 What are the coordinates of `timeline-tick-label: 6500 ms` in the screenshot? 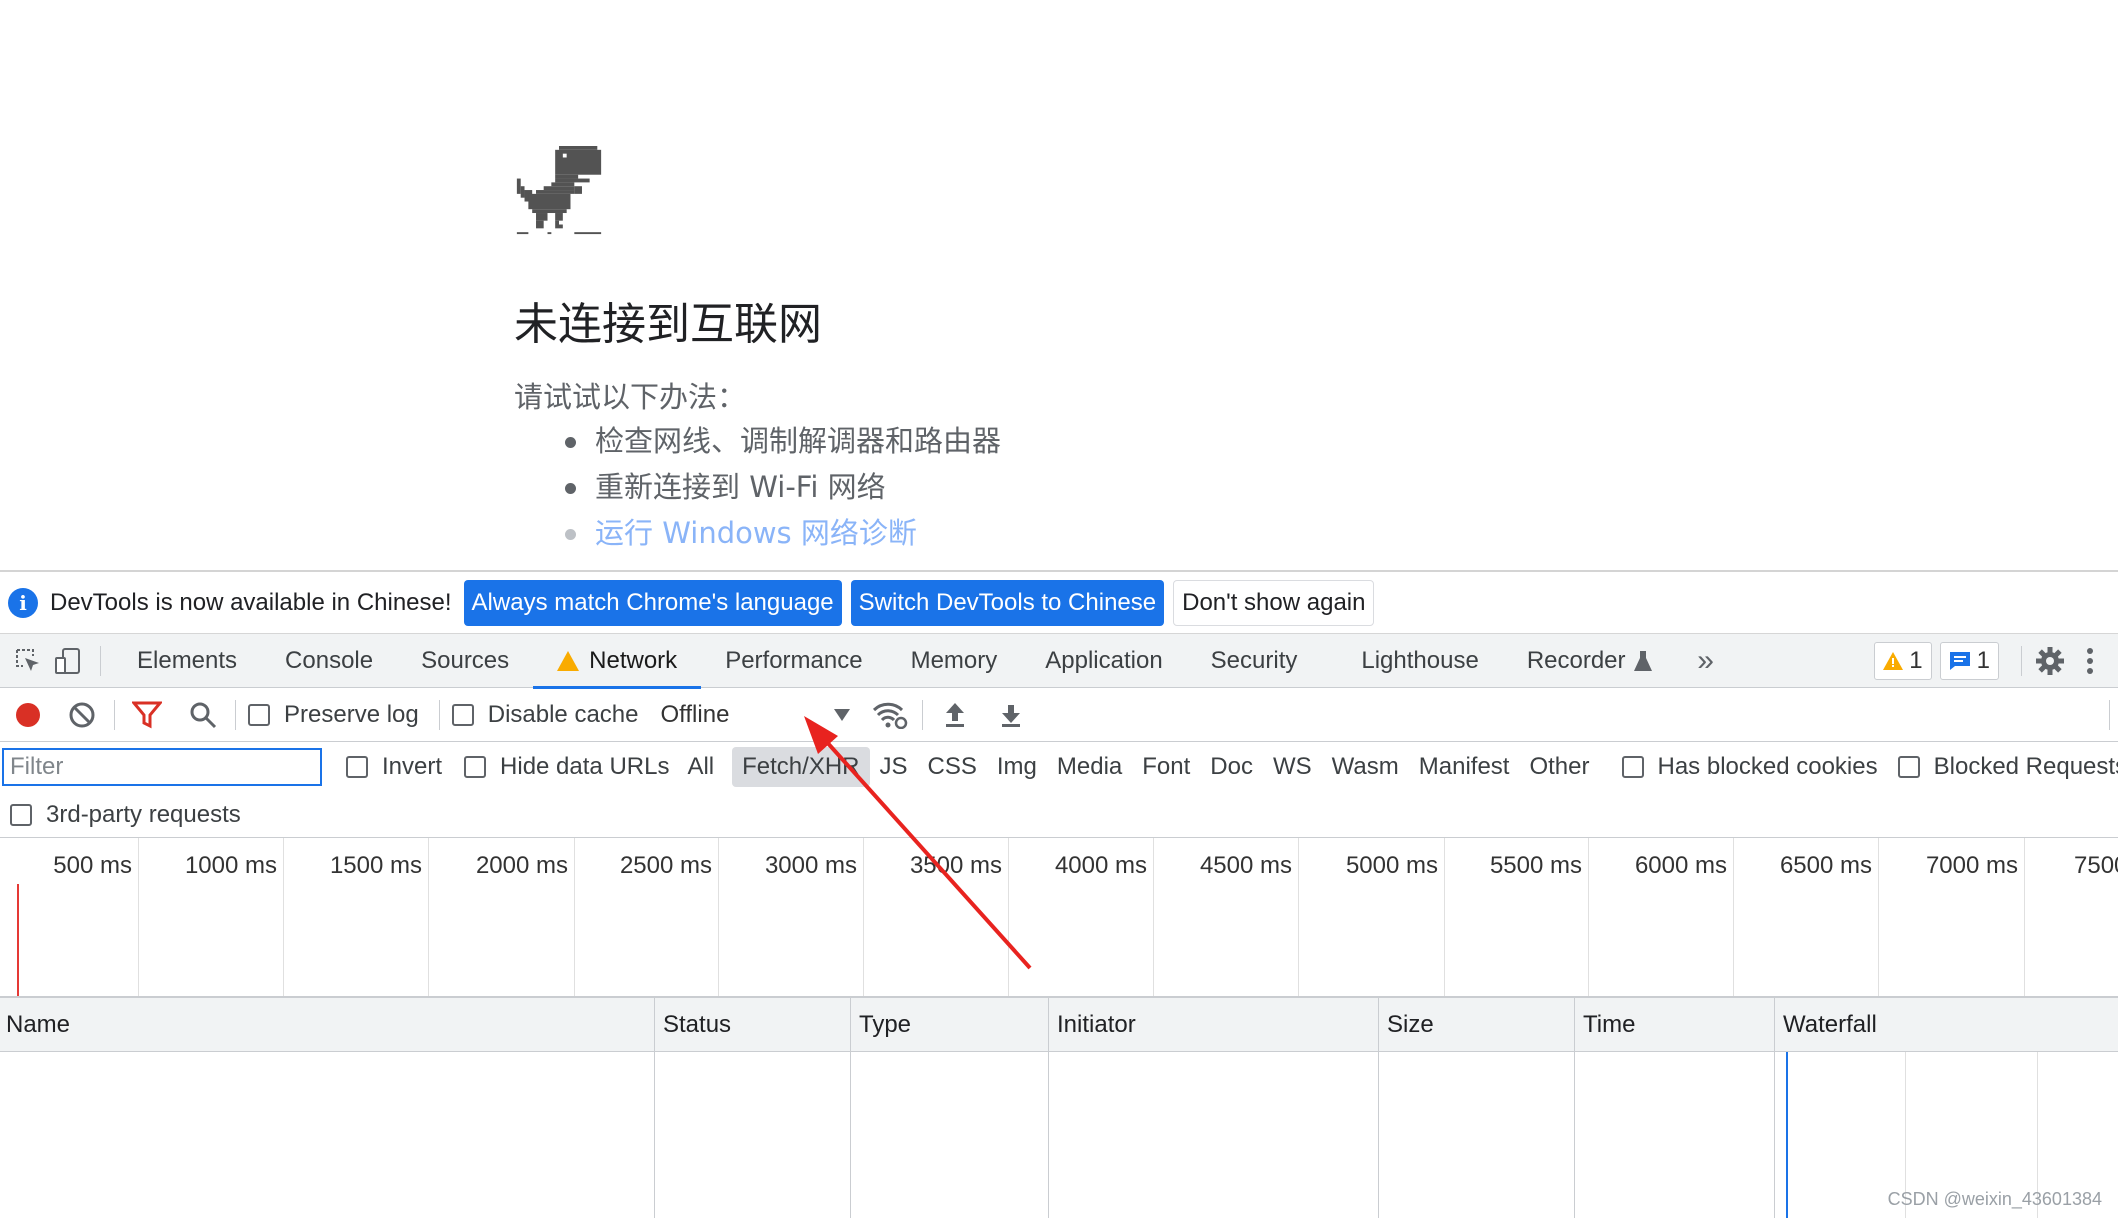 It's located at (1825, 865).